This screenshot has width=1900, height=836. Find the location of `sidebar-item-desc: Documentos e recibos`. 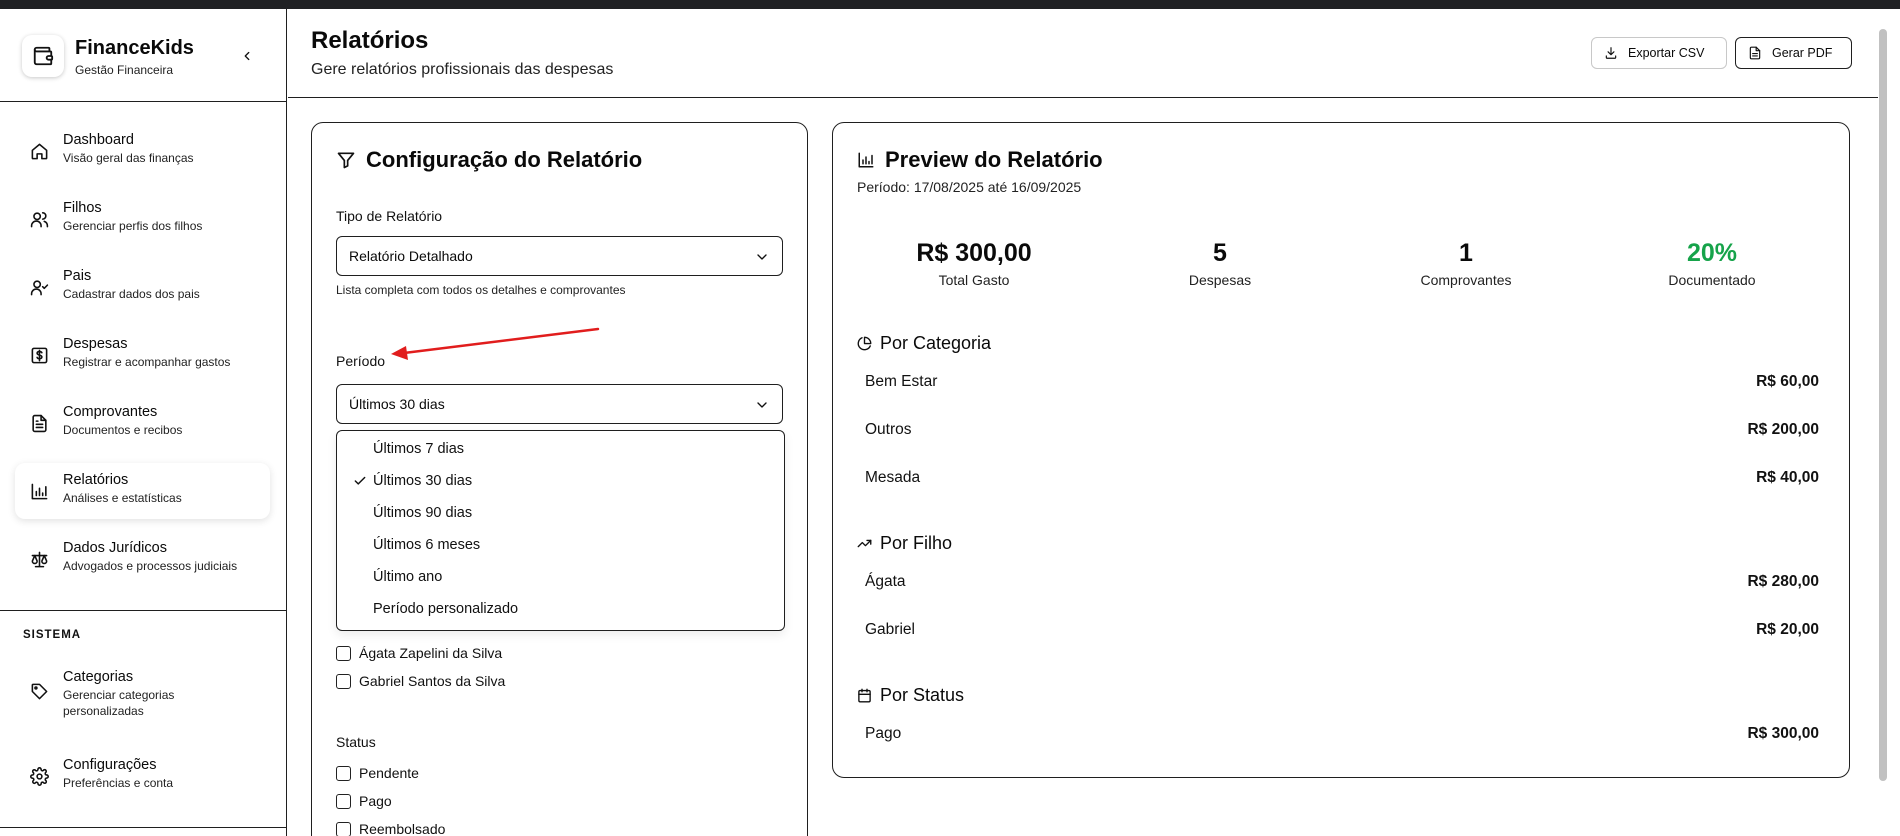

sidebar-item-desc: Documentos e recibos is located at coordinates (123, 430).